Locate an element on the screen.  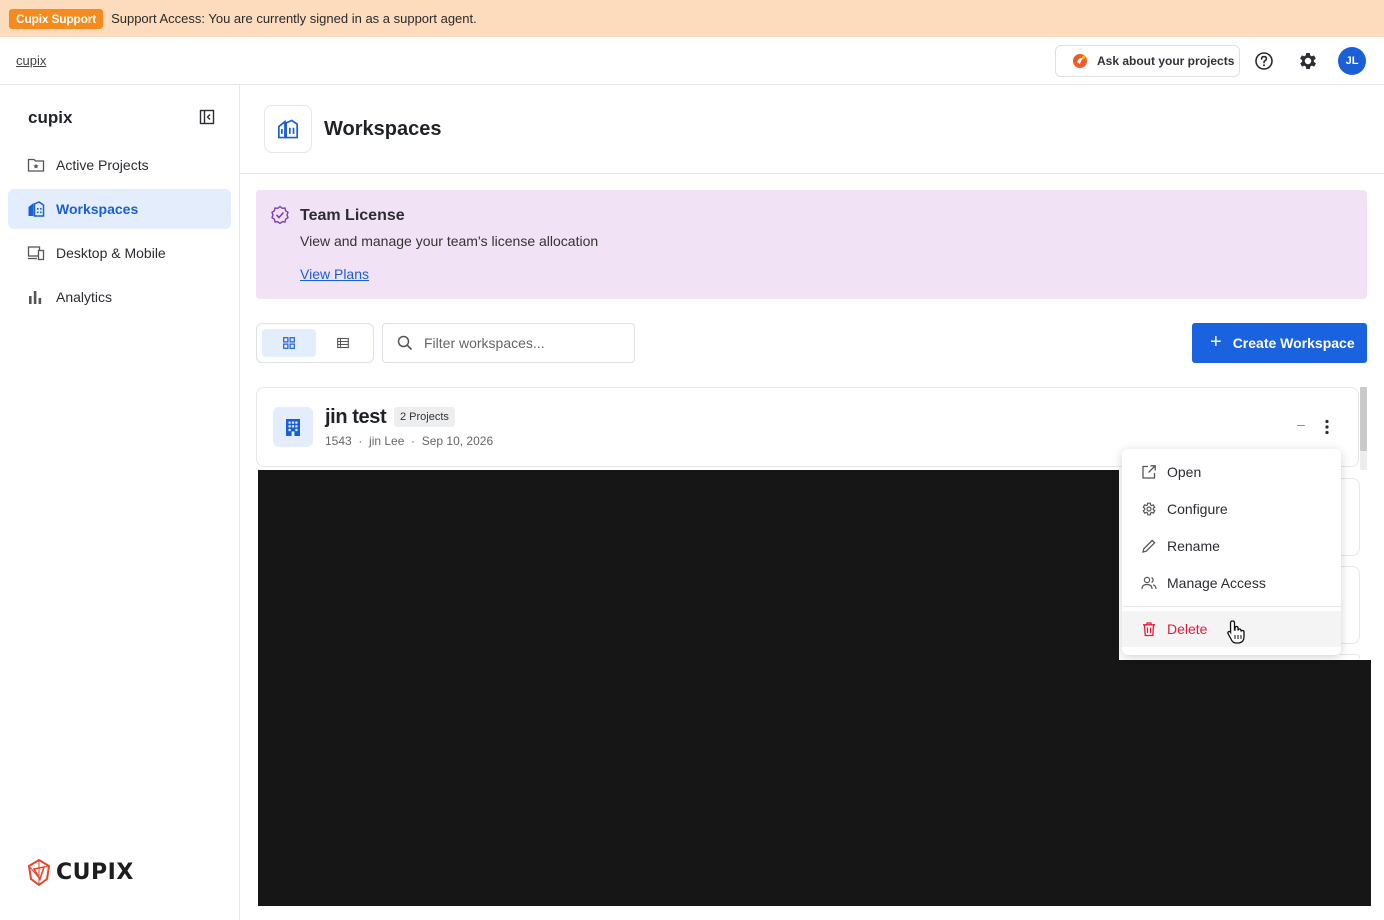
view-toggle is located at coordinates (315, 343).